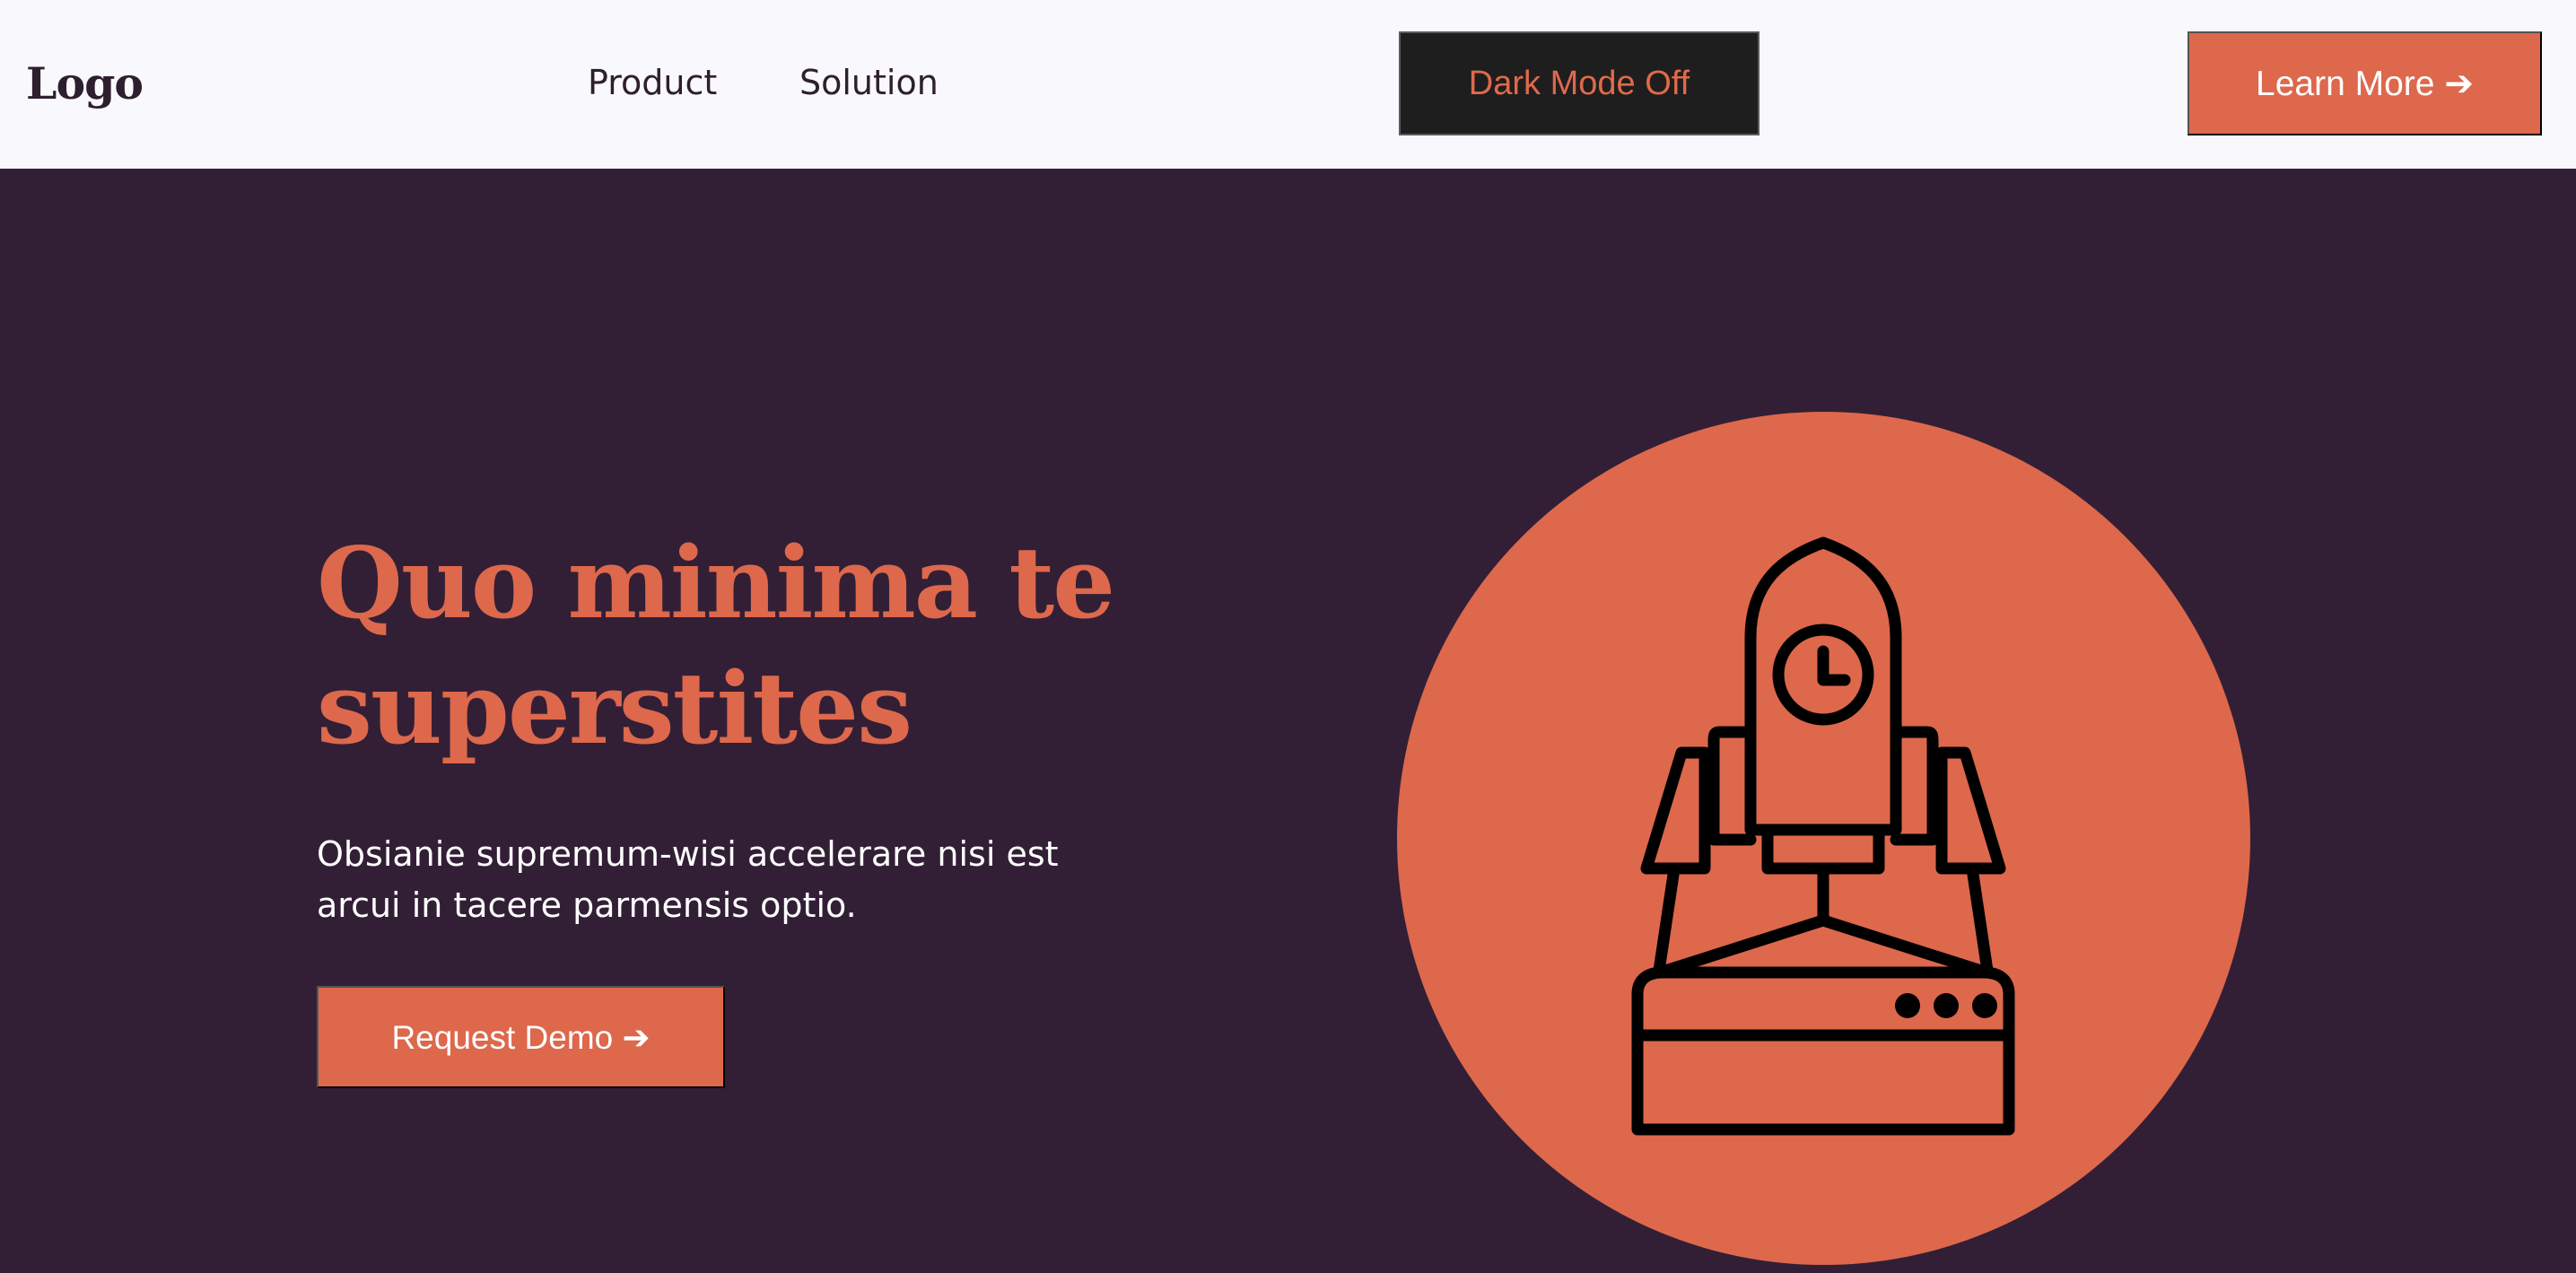  I want to click on nav-link-solution: Solution, so click(869, 82).